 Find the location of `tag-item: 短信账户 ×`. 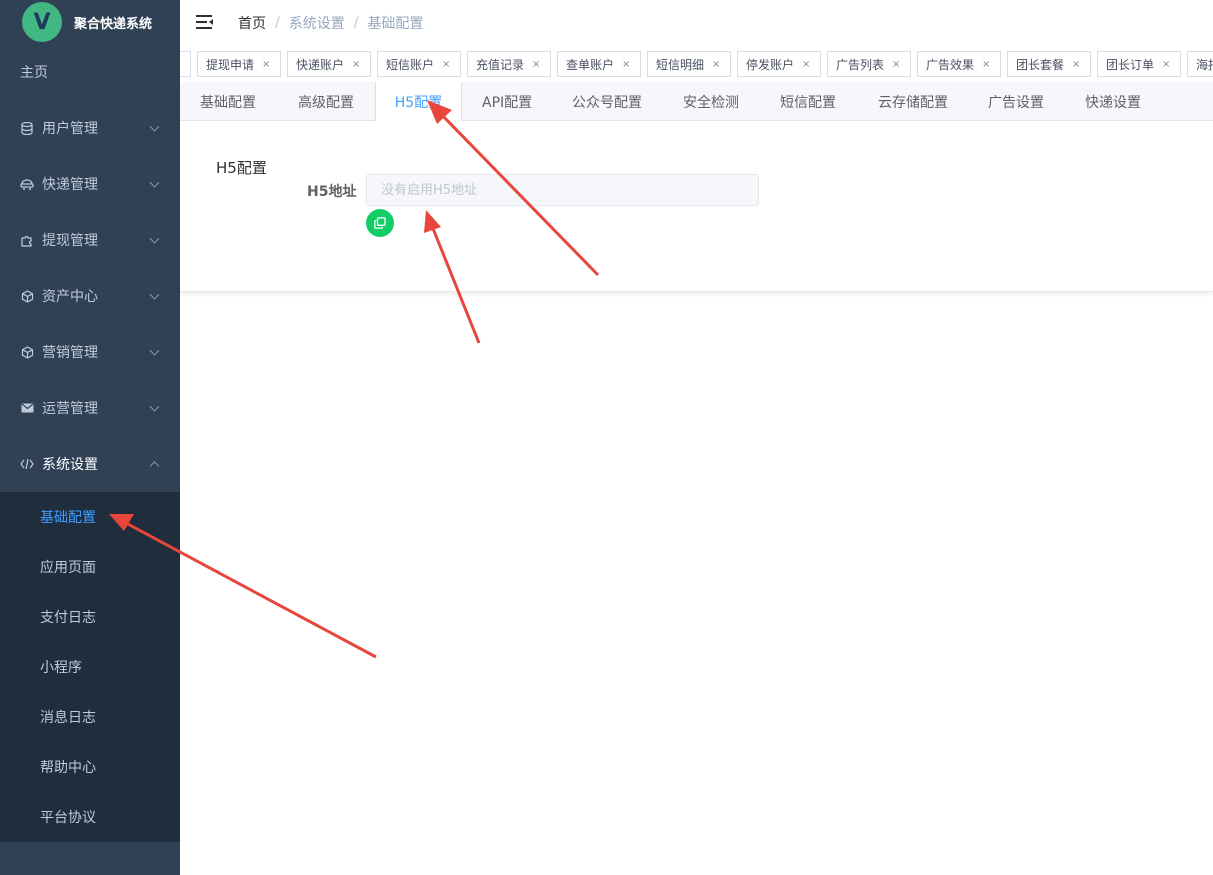

tag-item: 短信账户 × is located at coordinates (419, 64).